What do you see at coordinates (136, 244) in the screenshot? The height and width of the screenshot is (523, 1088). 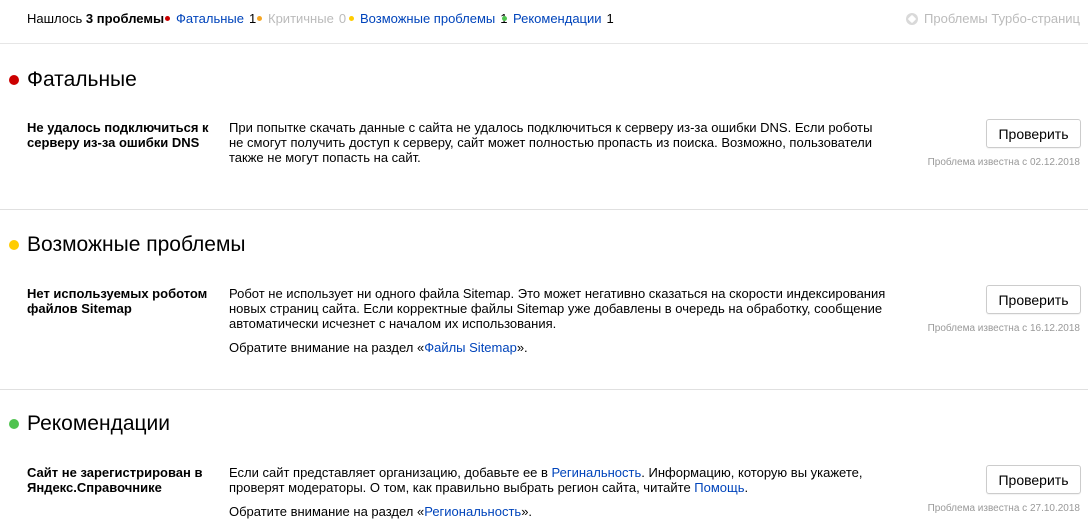 I see `section-possible-title: Возможные проблемы` at bounding box center [136, 244].